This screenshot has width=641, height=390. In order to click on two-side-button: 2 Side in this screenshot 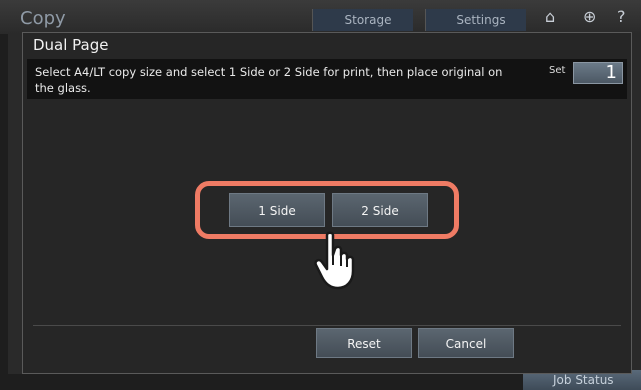, I will do `click(380, 210)`.